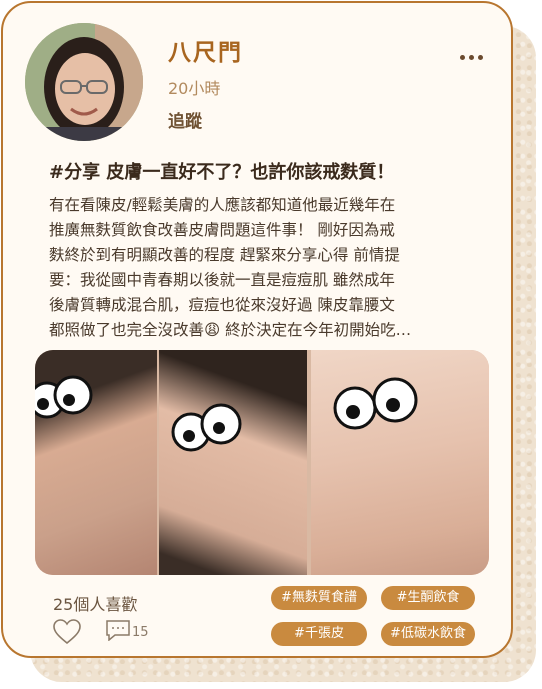  I want to click on post-time: 20小時, so click(194, 88).